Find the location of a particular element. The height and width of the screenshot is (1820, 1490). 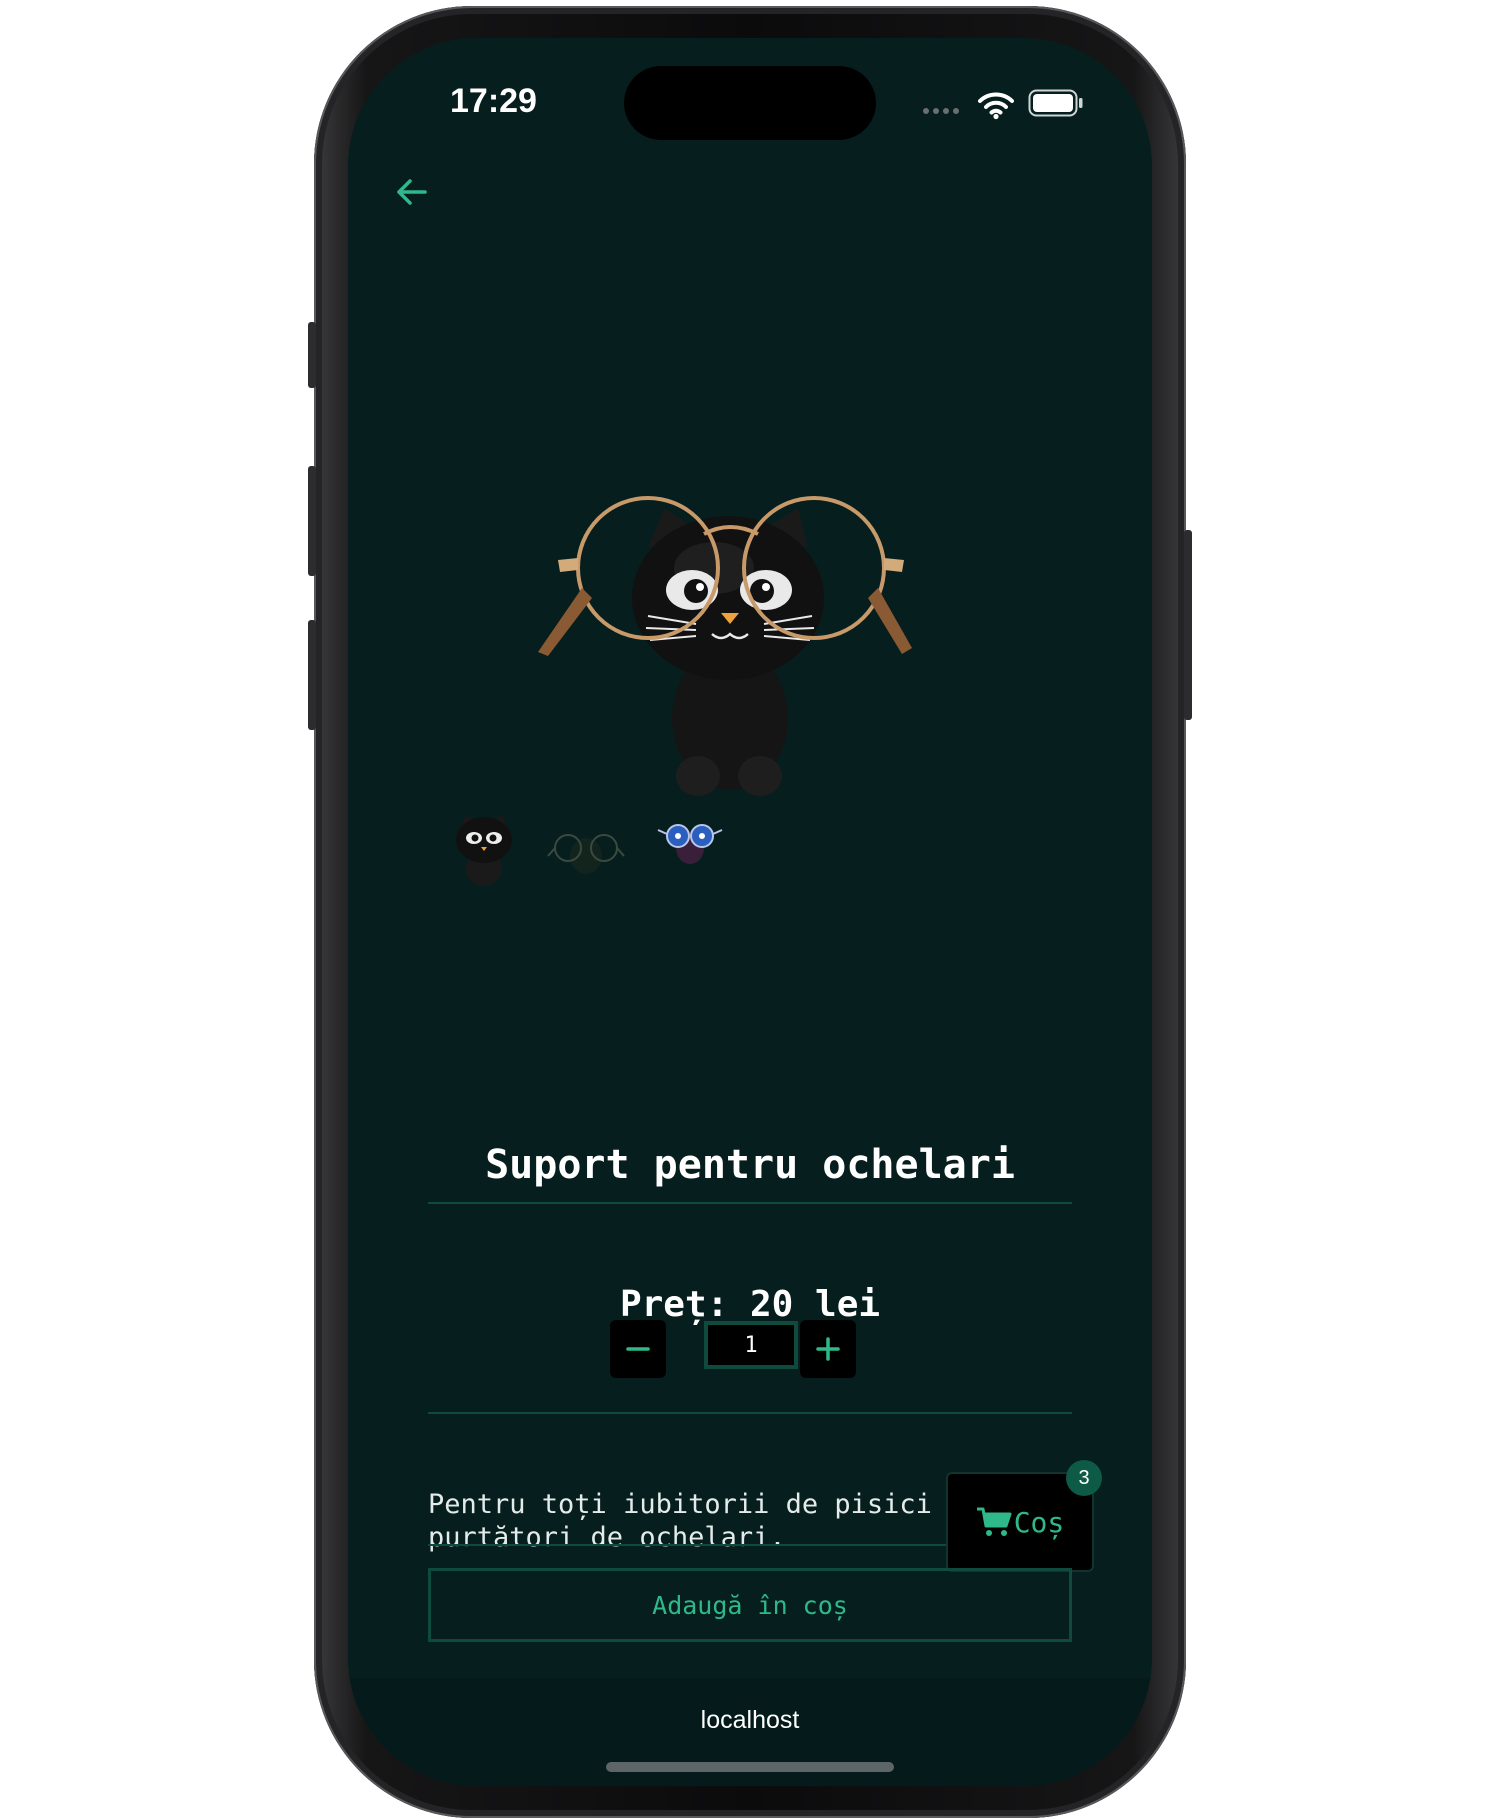

add-to-cart-button: Adaugă în coș is located at coordinates (750, 1605).